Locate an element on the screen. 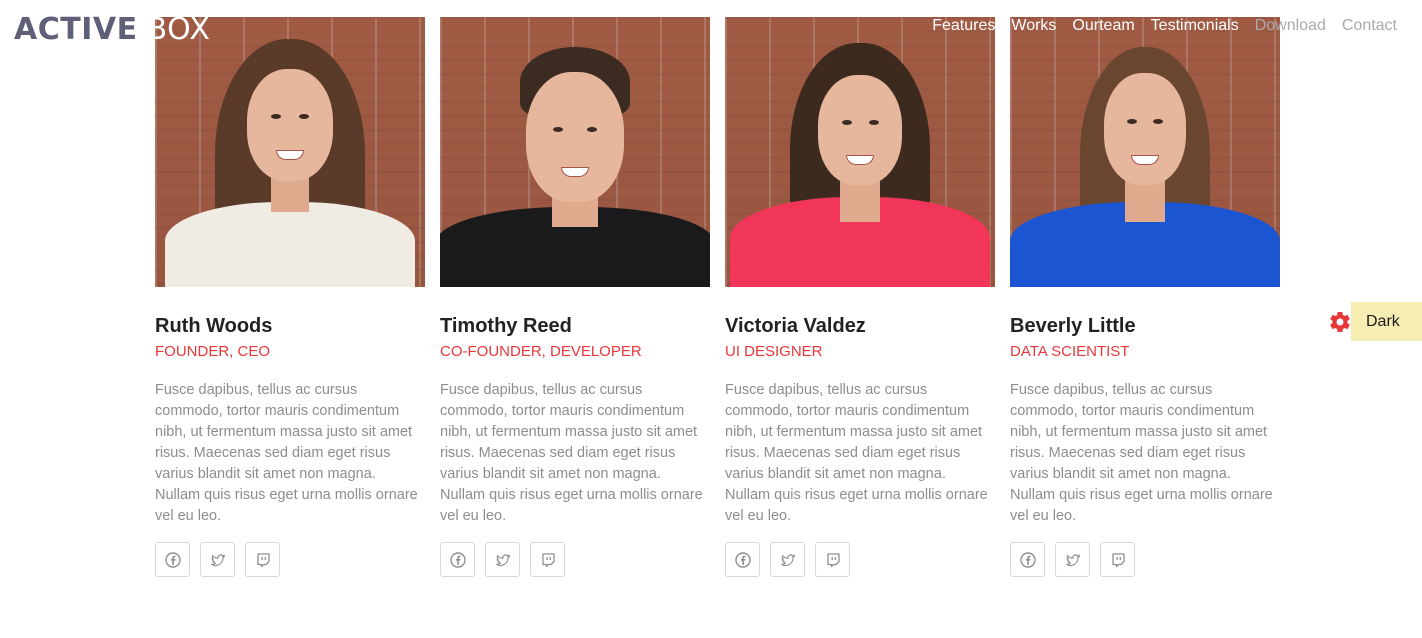 The height and width of the screenshot is (638, 1422). nav-link-ourteam: Ourteam is located at coordinates (1103, 28).